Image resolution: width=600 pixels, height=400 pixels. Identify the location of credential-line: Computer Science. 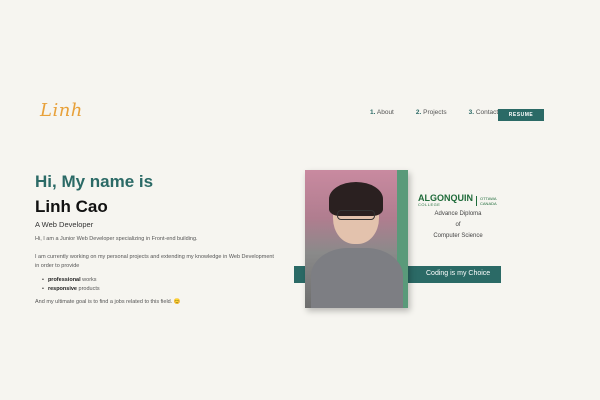
(458, 236).